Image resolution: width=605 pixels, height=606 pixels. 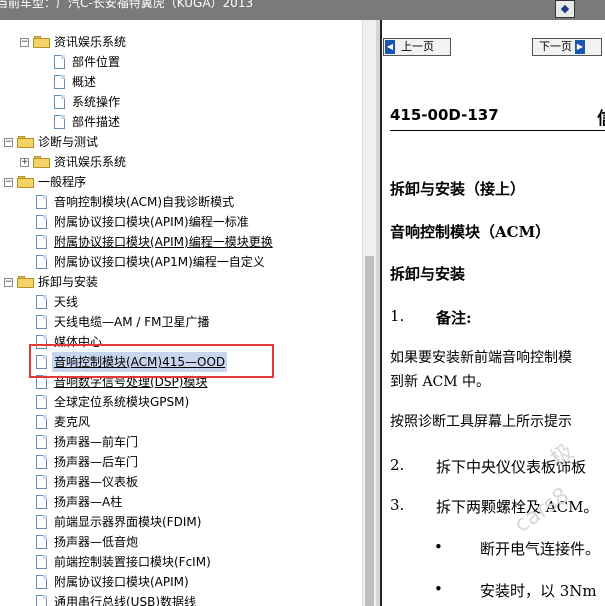 I want to click on tree-item: − 资讯娱乐系统, so click(x=181, y=42).